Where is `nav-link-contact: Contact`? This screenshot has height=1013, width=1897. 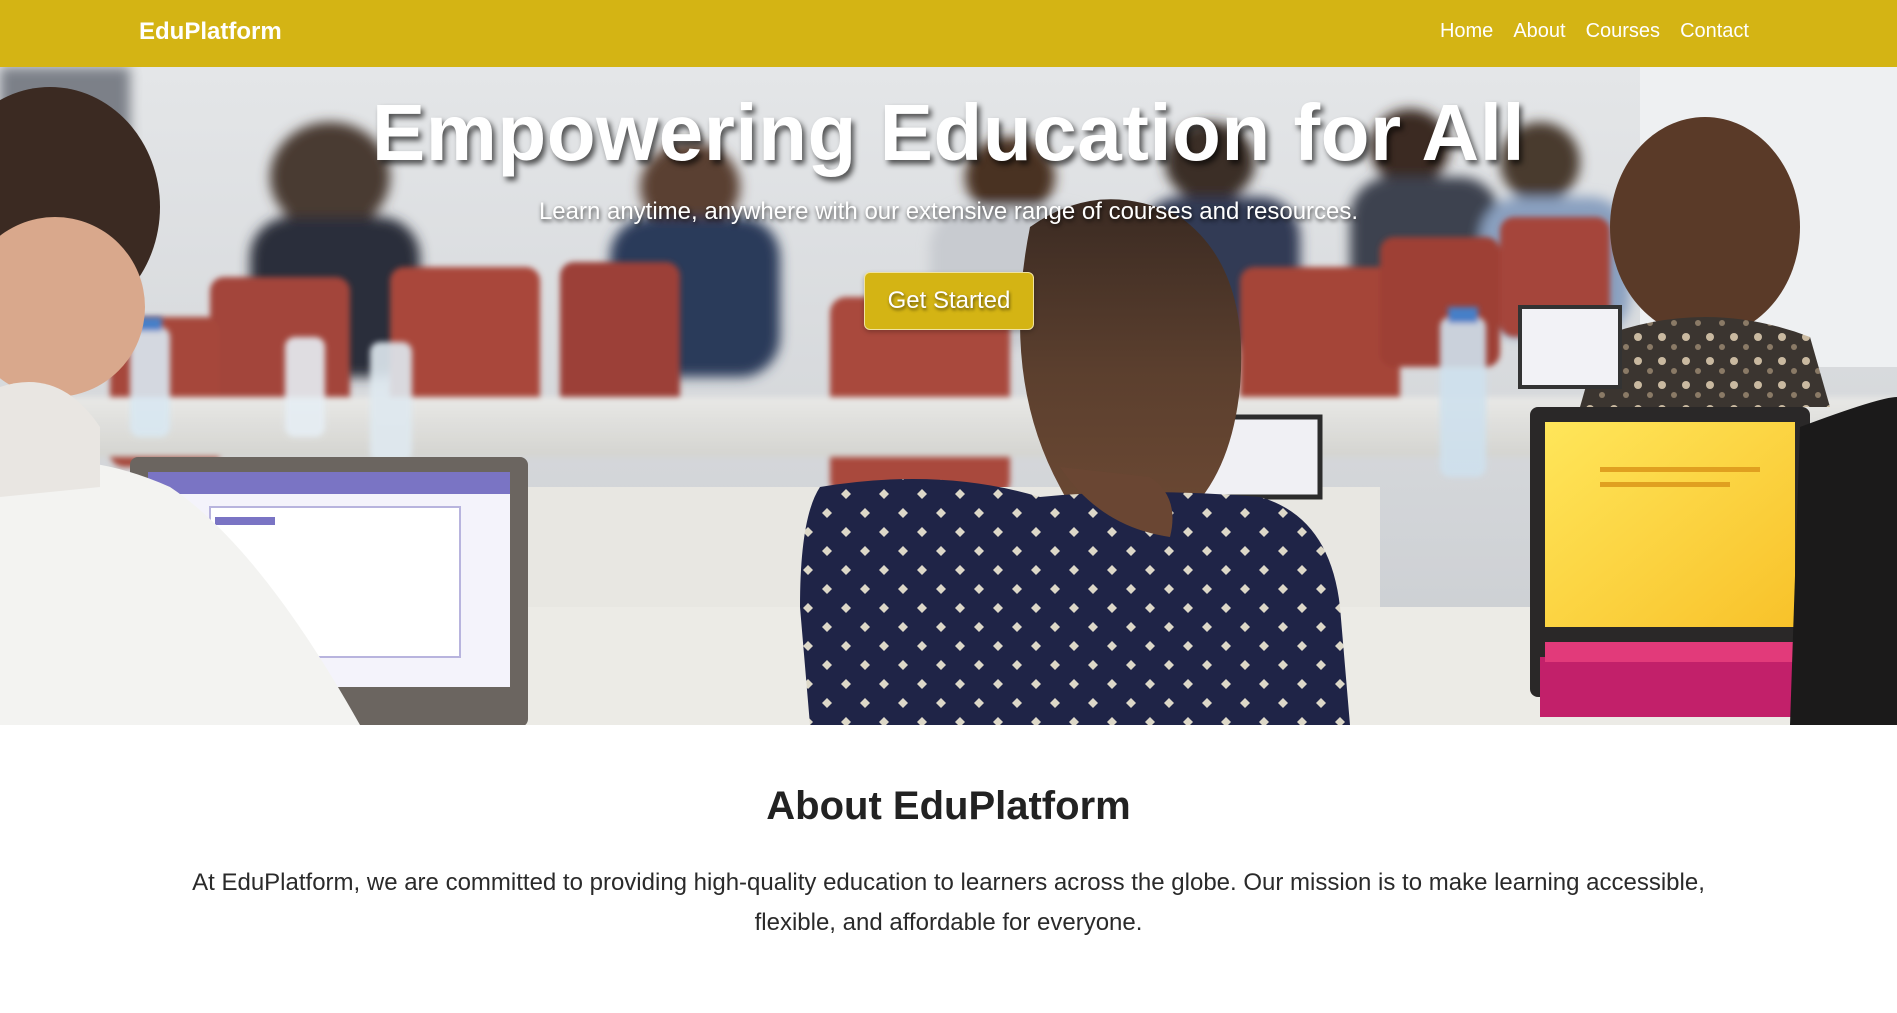
nav-link-contact: Contact is located at coordinates (1714, 31).